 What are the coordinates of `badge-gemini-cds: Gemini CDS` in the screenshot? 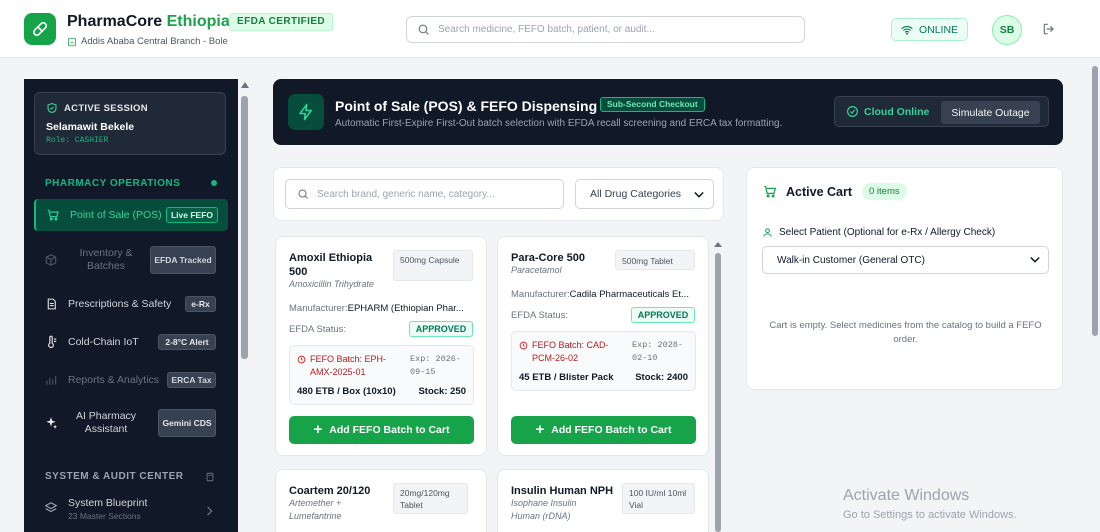 It's located at (187, 423).